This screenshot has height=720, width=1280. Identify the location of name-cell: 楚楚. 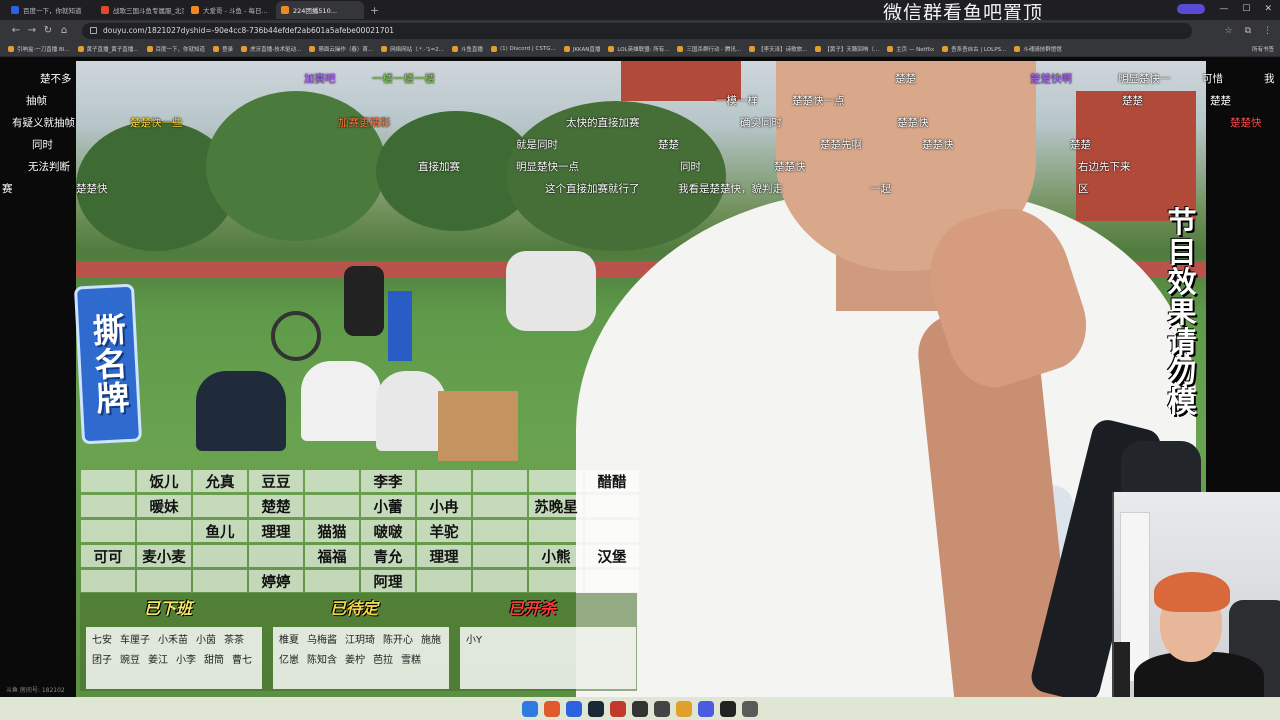
(276, 506).